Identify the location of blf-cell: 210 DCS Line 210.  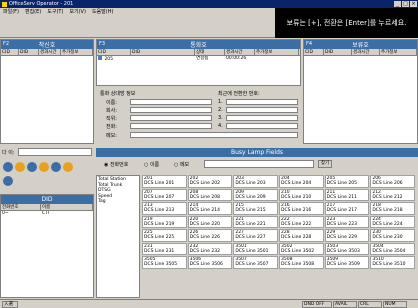
(301, 194).